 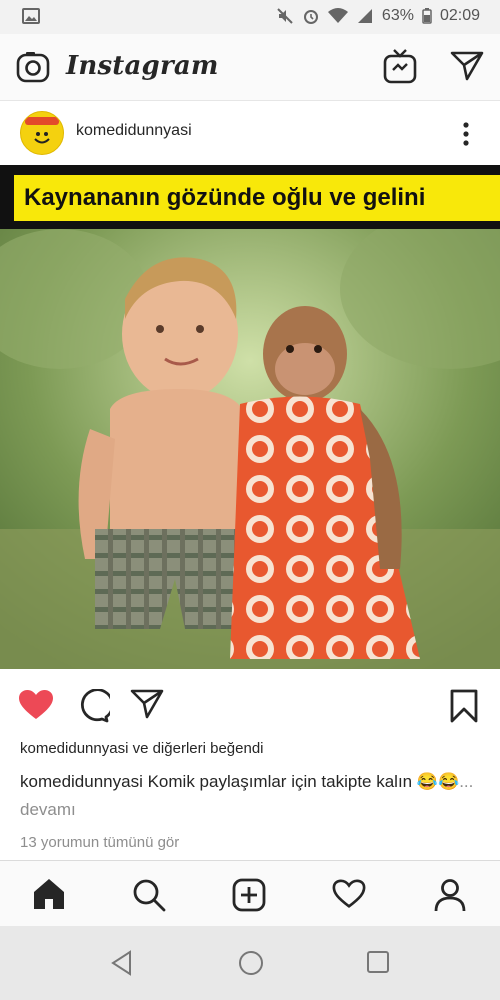 I want to click on wifi-icon, so click(x=337, y=16).